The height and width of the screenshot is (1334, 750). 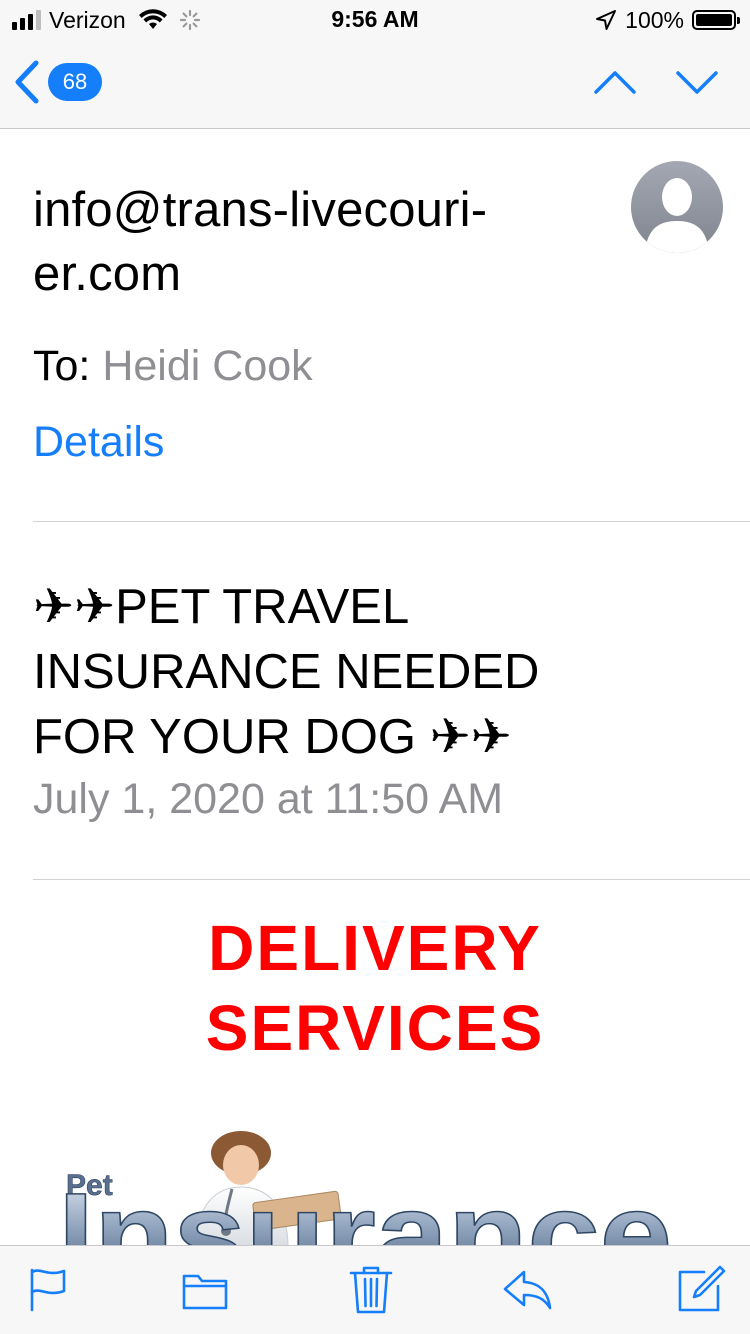 I want to click on compose-icon, so click(x=702, y=1288).